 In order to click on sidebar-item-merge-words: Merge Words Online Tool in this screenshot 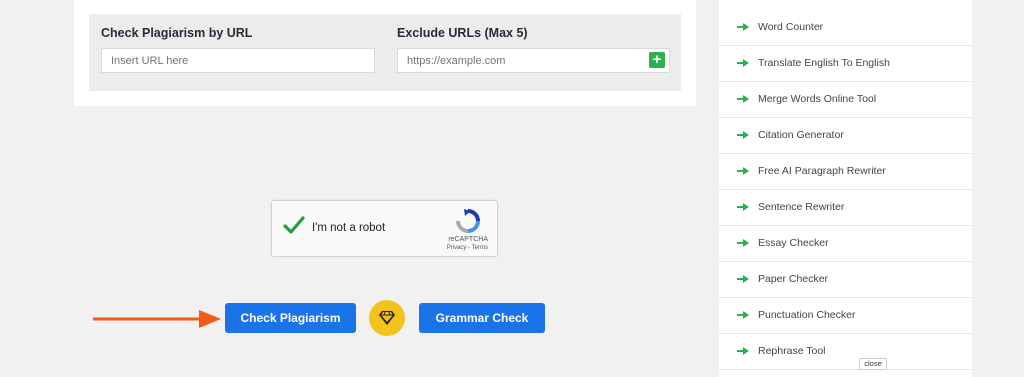, I will do `click(845, 100)`.